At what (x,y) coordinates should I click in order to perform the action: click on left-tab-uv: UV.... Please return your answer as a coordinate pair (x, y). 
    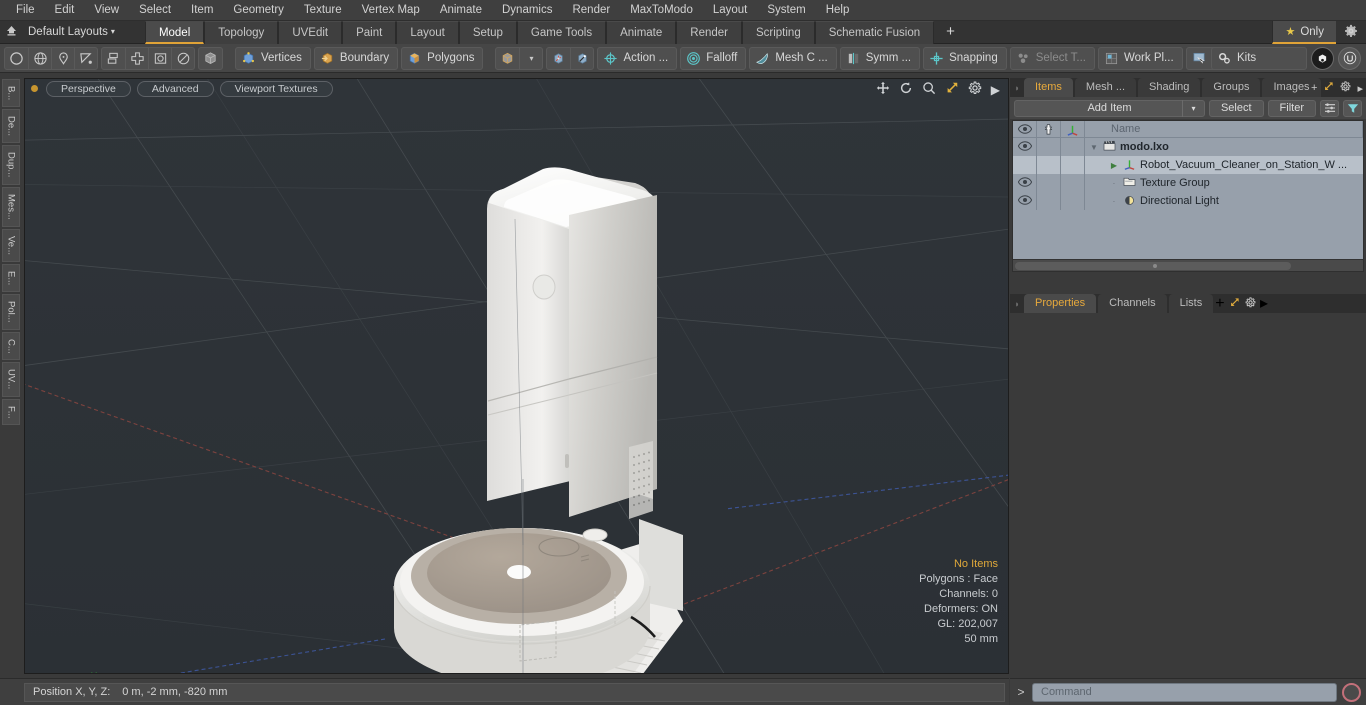
    Looking at the image, I should click on (11, 379).